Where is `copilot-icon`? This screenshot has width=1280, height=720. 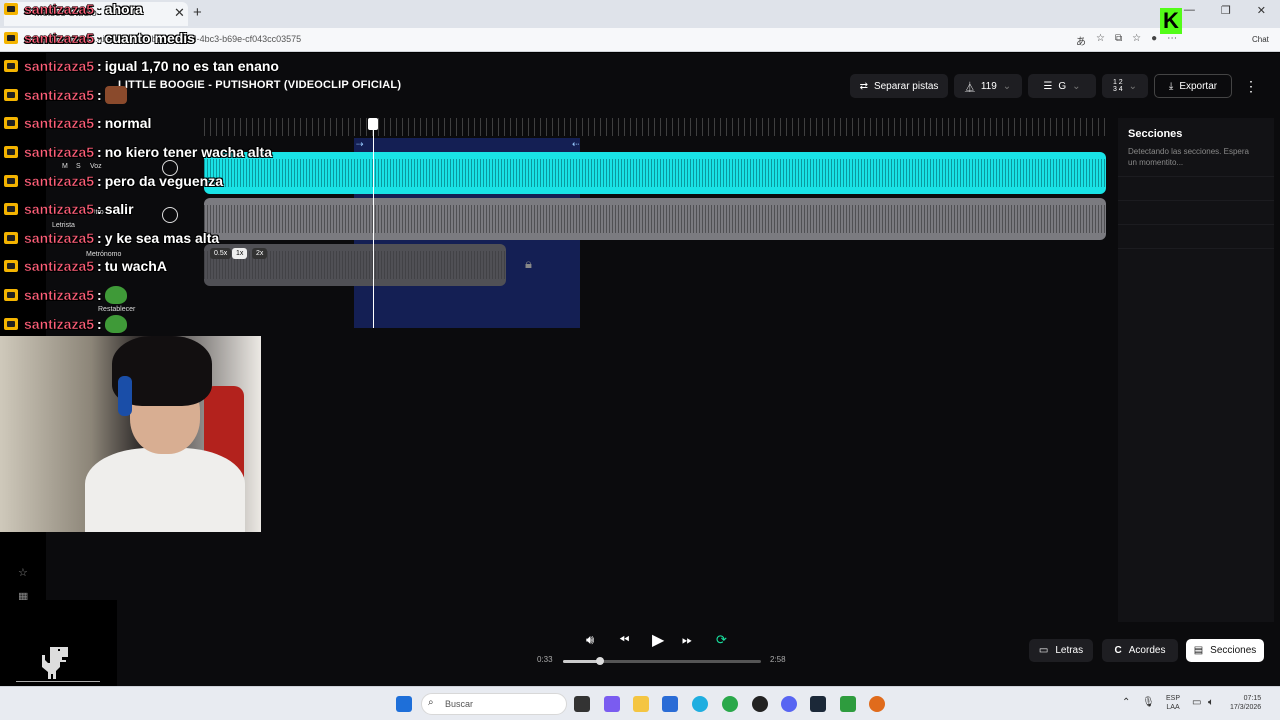 copilot-icon is located at coordinates (612, 704).